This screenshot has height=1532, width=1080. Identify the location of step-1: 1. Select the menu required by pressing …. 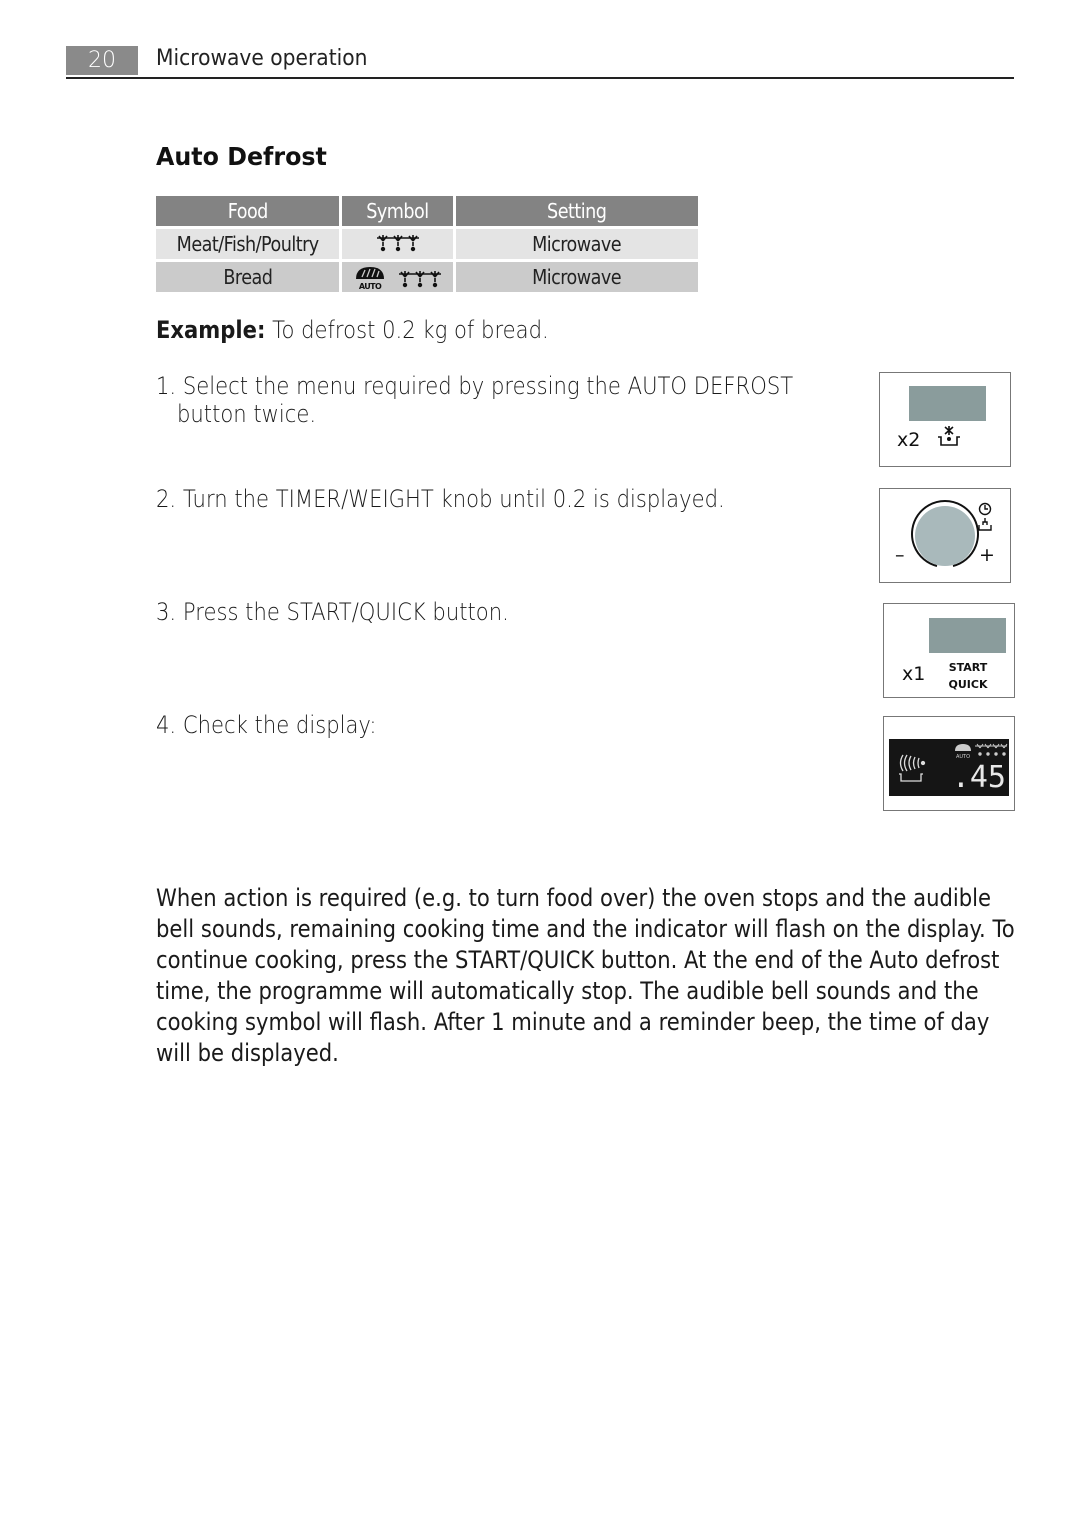
(475, 386).